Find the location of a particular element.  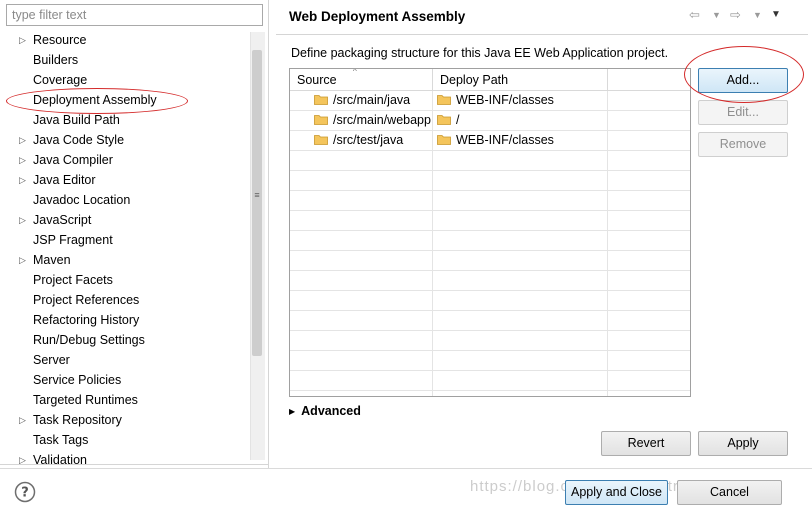

tree-item-label: Resource is located at coordinates (60, 40).